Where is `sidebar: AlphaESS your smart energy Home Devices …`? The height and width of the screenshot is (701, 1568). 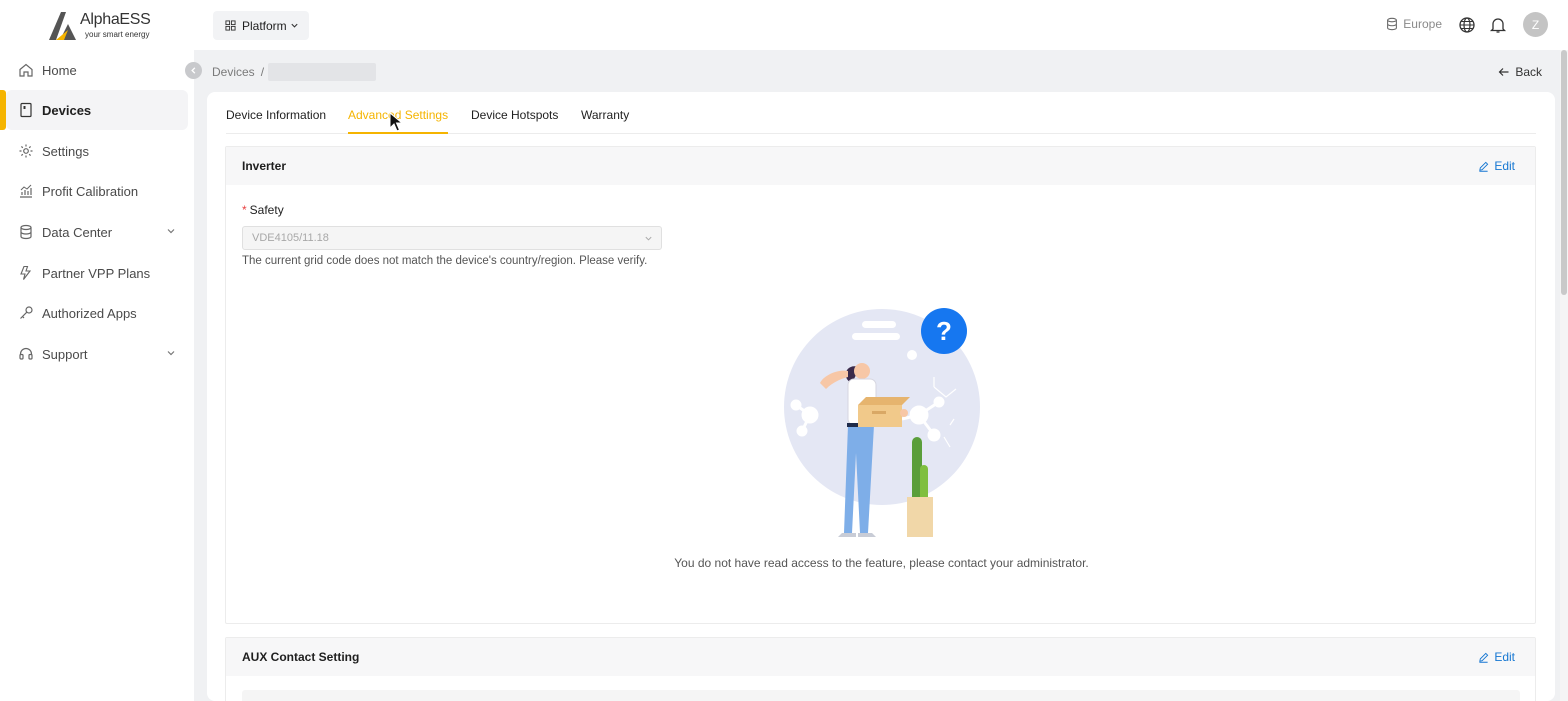
sidebar: AlphaESS your smart energy Home Devices … is located at coordinates (97, 350).